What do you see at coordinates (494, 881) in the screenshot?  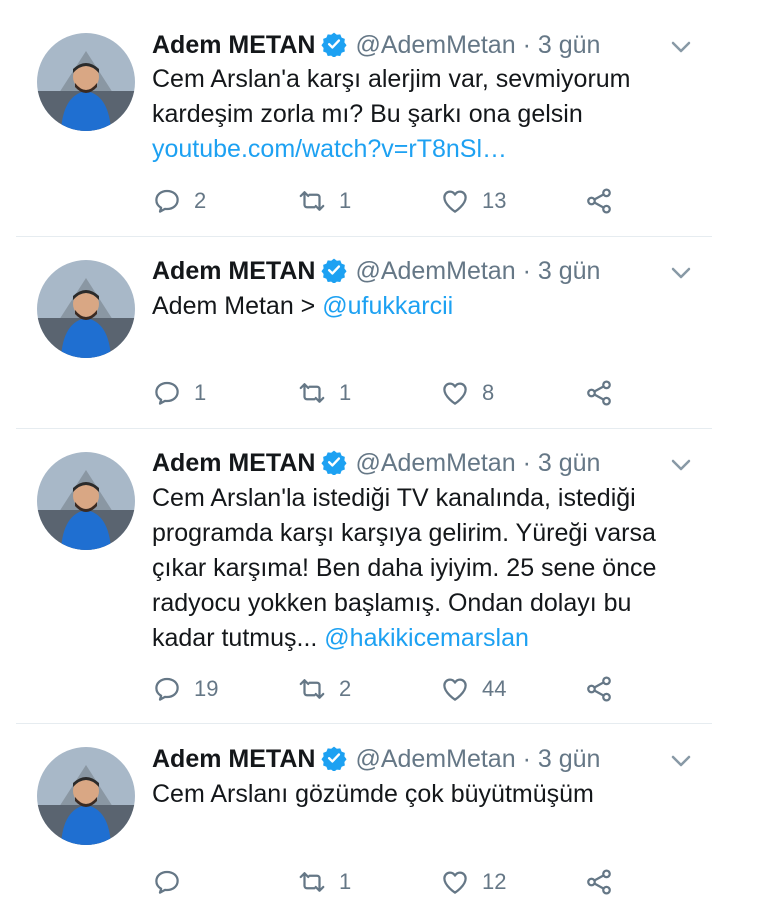 I see `like-count: 12` at bounding box center [494, 881].